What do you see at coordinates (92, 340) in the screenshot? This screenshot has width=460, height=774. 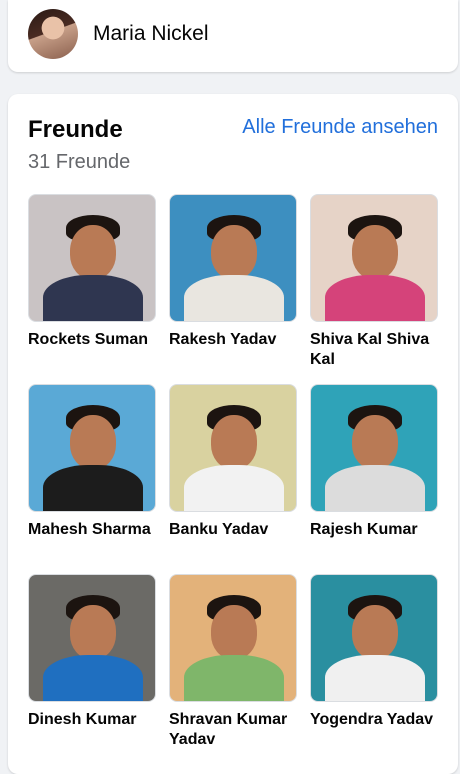 I see `friend-name: Rockets Suman` at bounding box center [92, 340].